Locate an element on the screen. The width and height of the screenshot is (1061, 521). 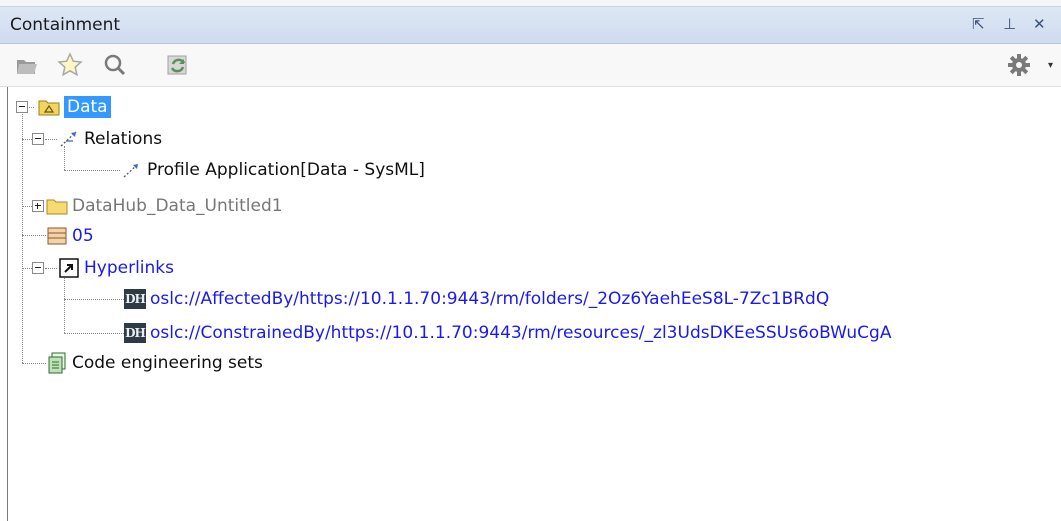
gear-icon is located at coordinates (1019, 65).